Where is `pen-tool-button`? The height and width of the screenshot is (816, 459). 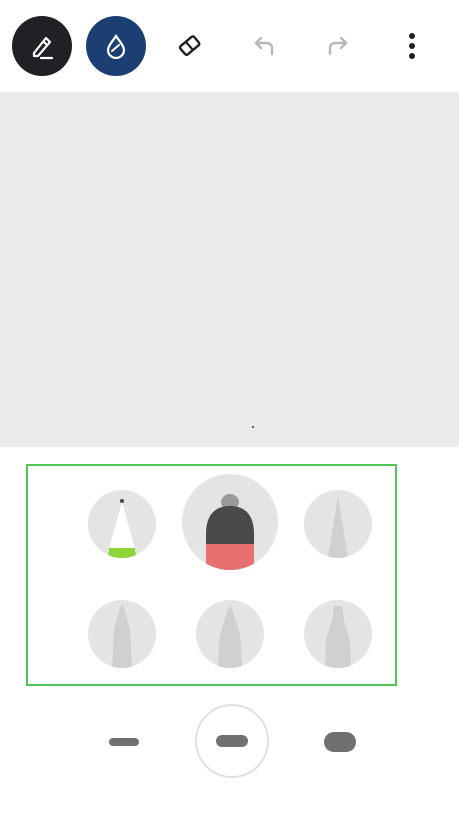 pen-tool-button is located at coordinates (42, 46).